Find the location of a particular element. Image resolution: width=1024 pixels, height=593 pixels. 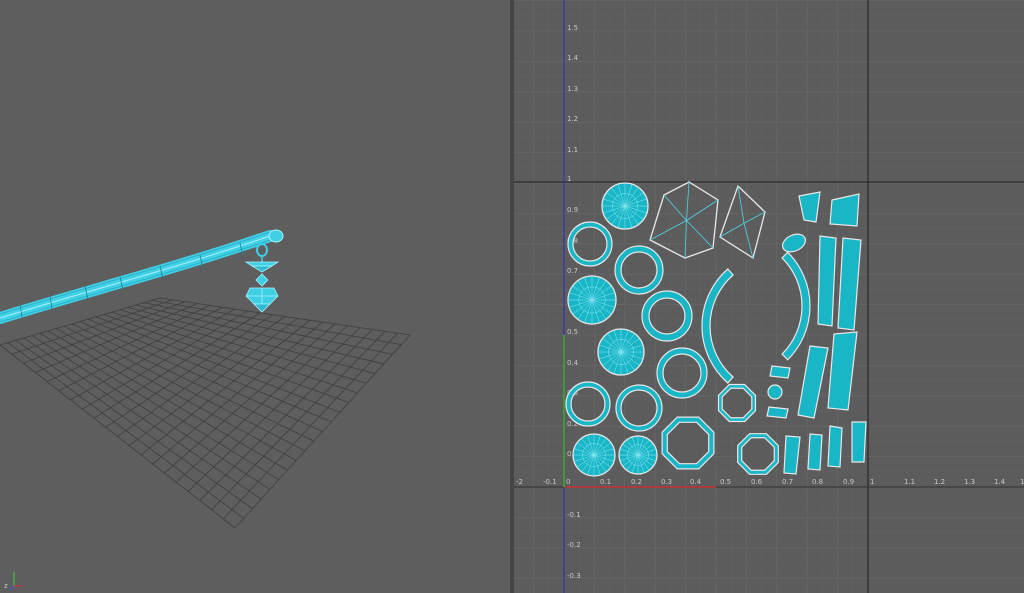

view-axis-gizmo: z is located at coordinates (13, 581).